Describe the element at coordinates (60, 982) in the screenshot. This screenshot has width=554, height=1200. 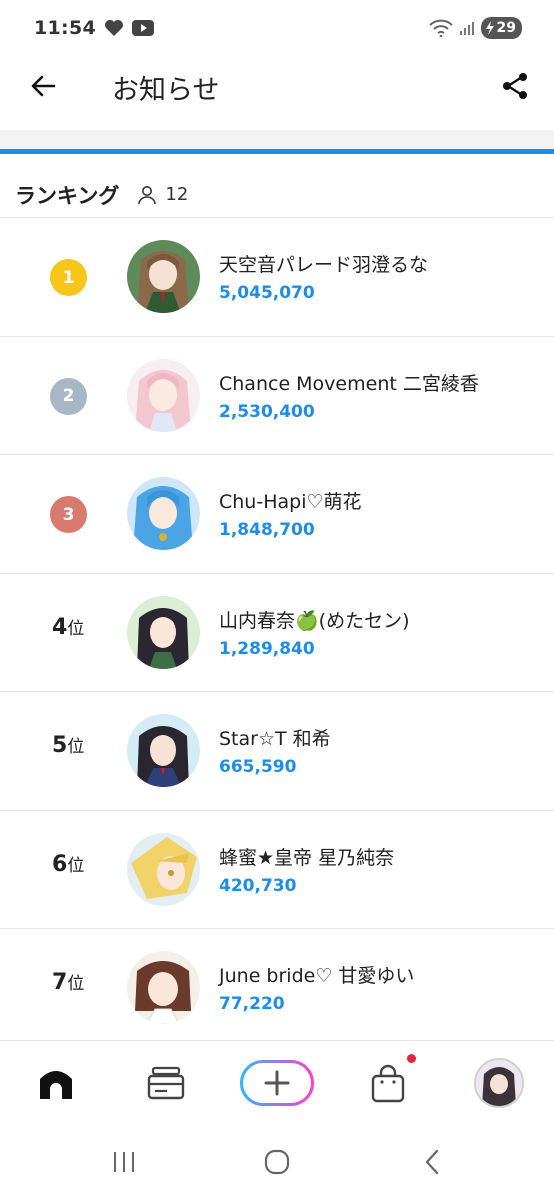
I see `rank-digit: 7` at that location.